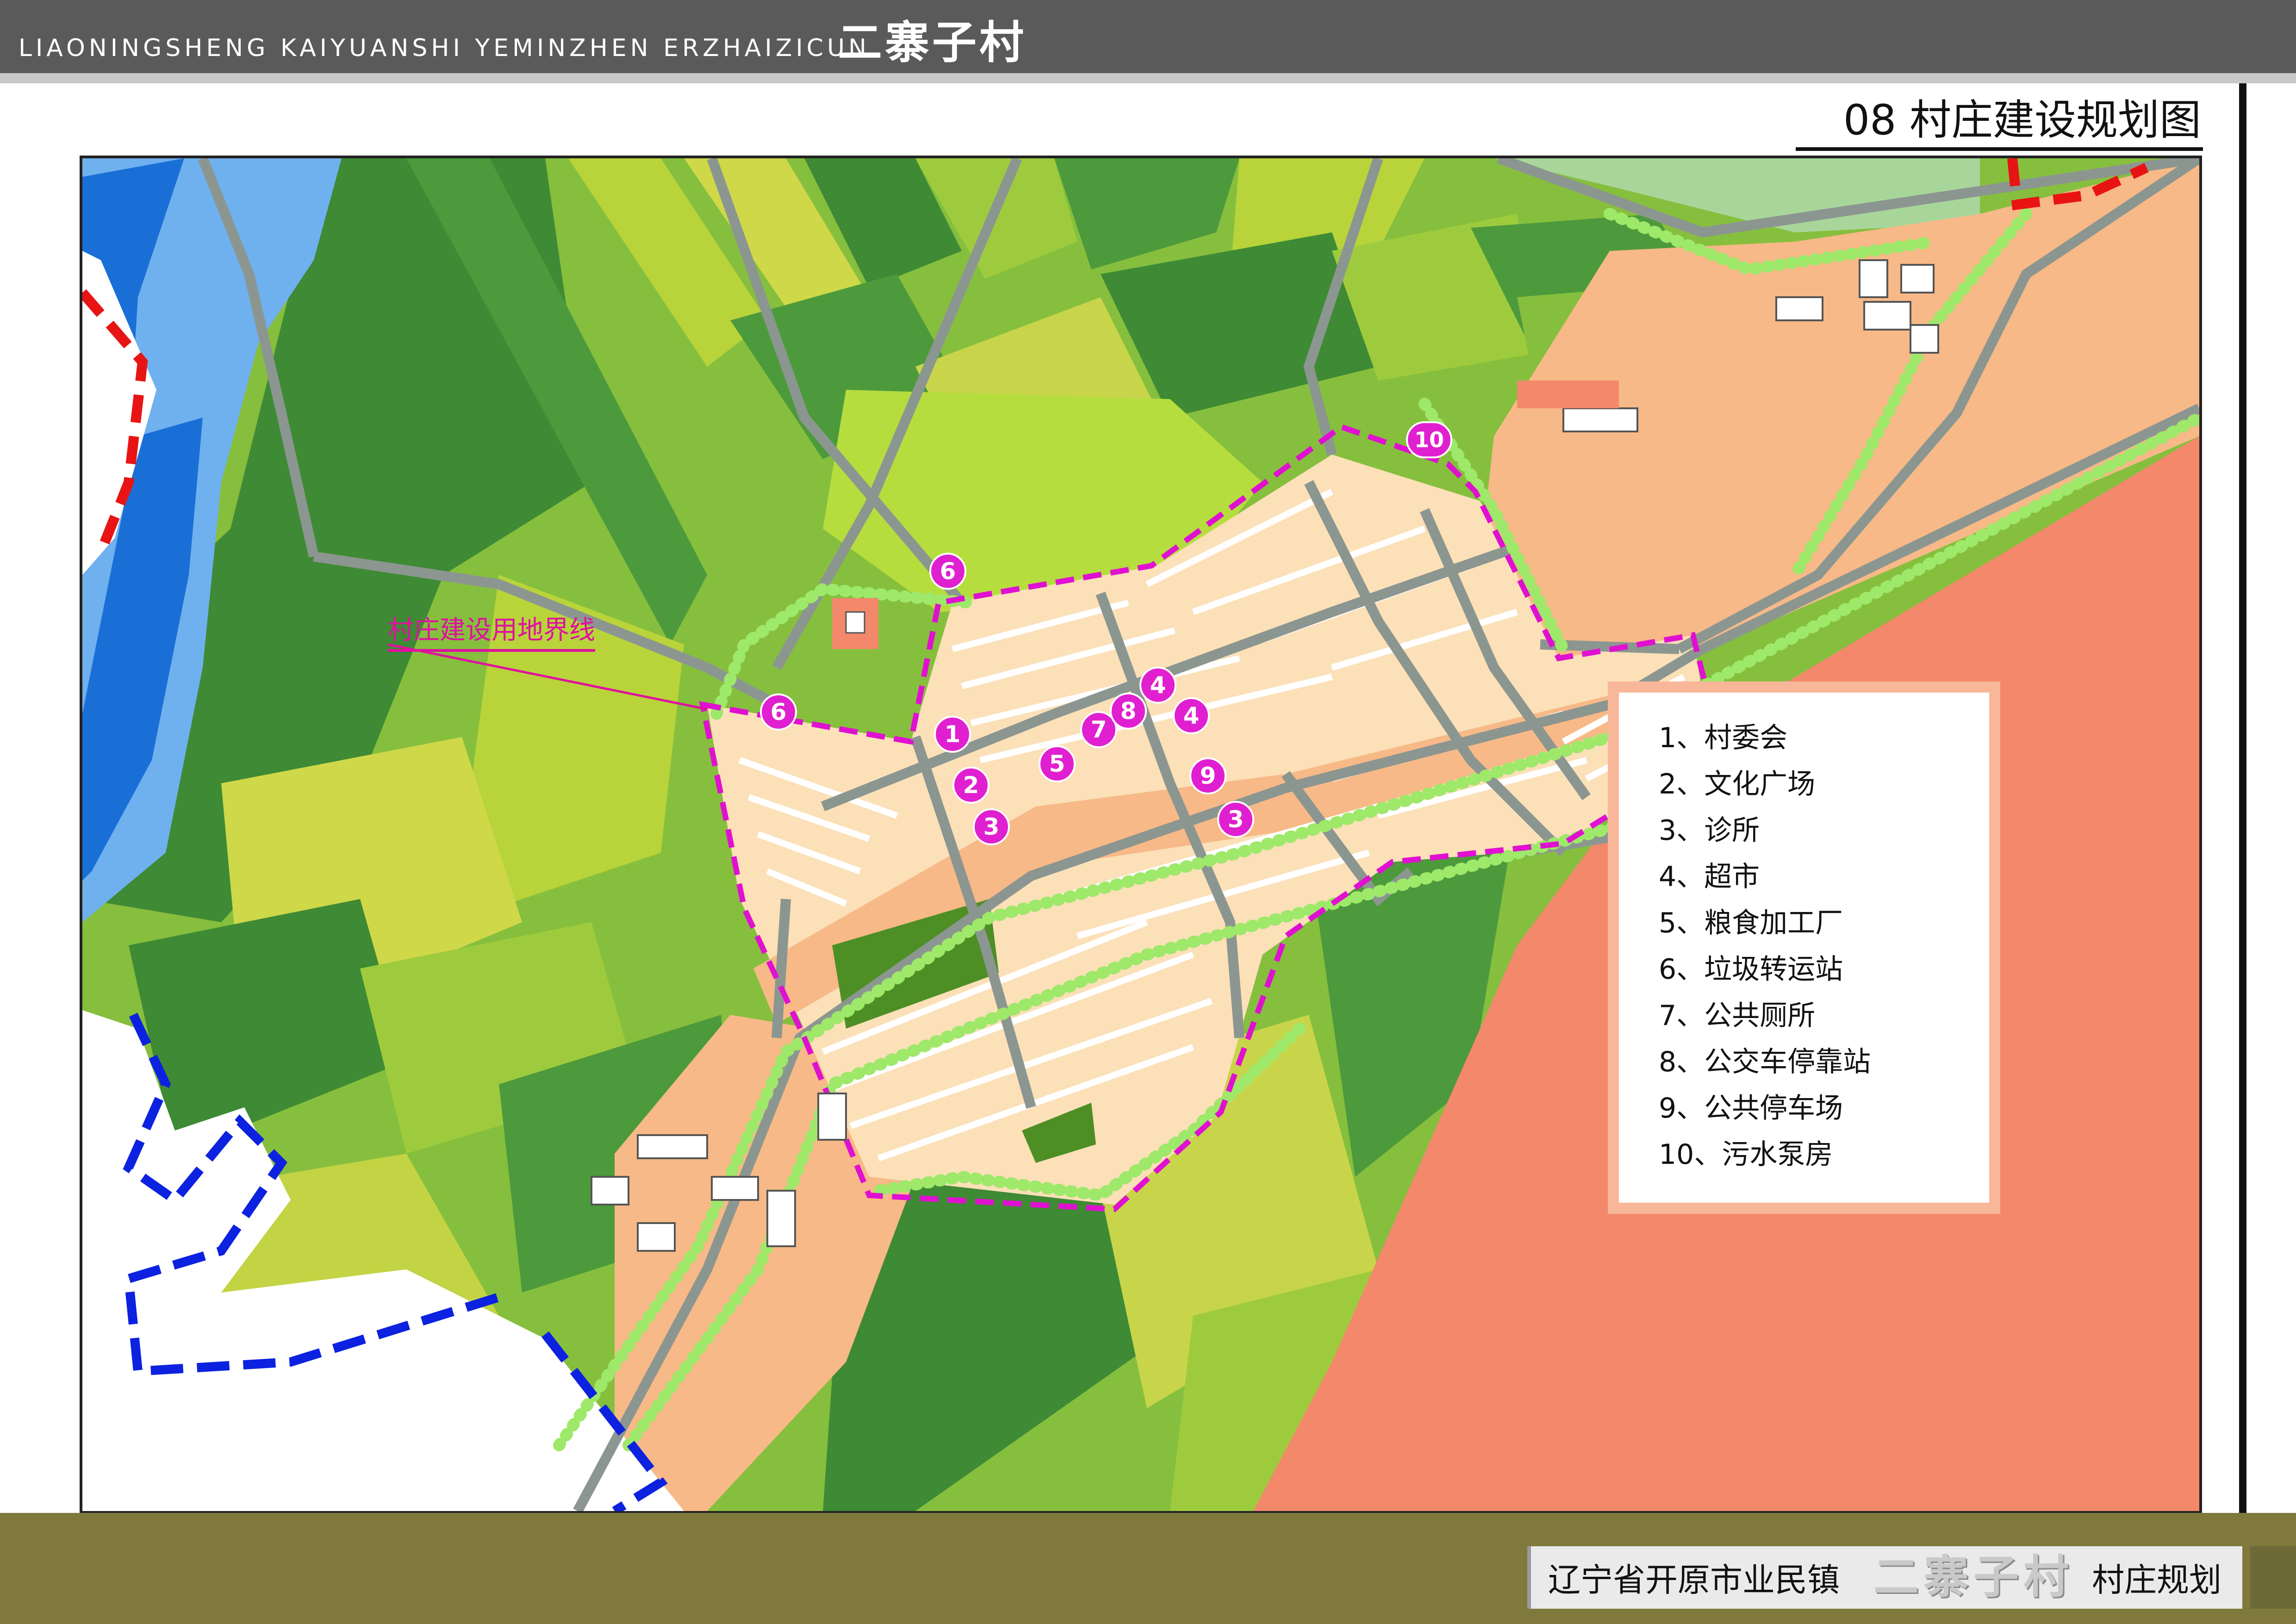  What do you see at coordinates (1751, 923) in the screenshot?
I see `legend-item: 5、粮食加工厂` at bounding box center [1751, 923].